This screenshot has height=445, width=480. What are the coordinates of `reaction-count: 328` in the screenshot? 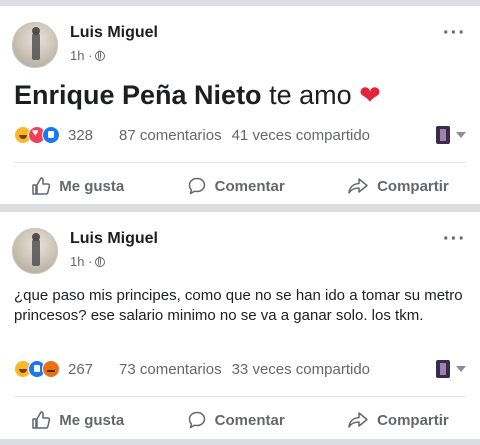 It's located at (80, 135).